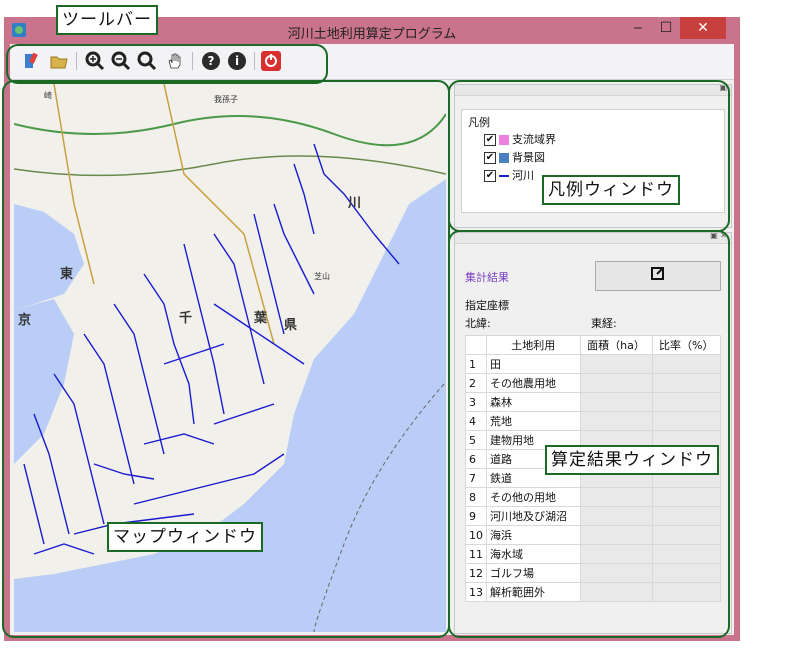 The width and height of the screenshot is (786, 659). Describe the element at coordinates (107, 20) in the screenshot. I see `toolbar-annotation: ツールバー` at that location.